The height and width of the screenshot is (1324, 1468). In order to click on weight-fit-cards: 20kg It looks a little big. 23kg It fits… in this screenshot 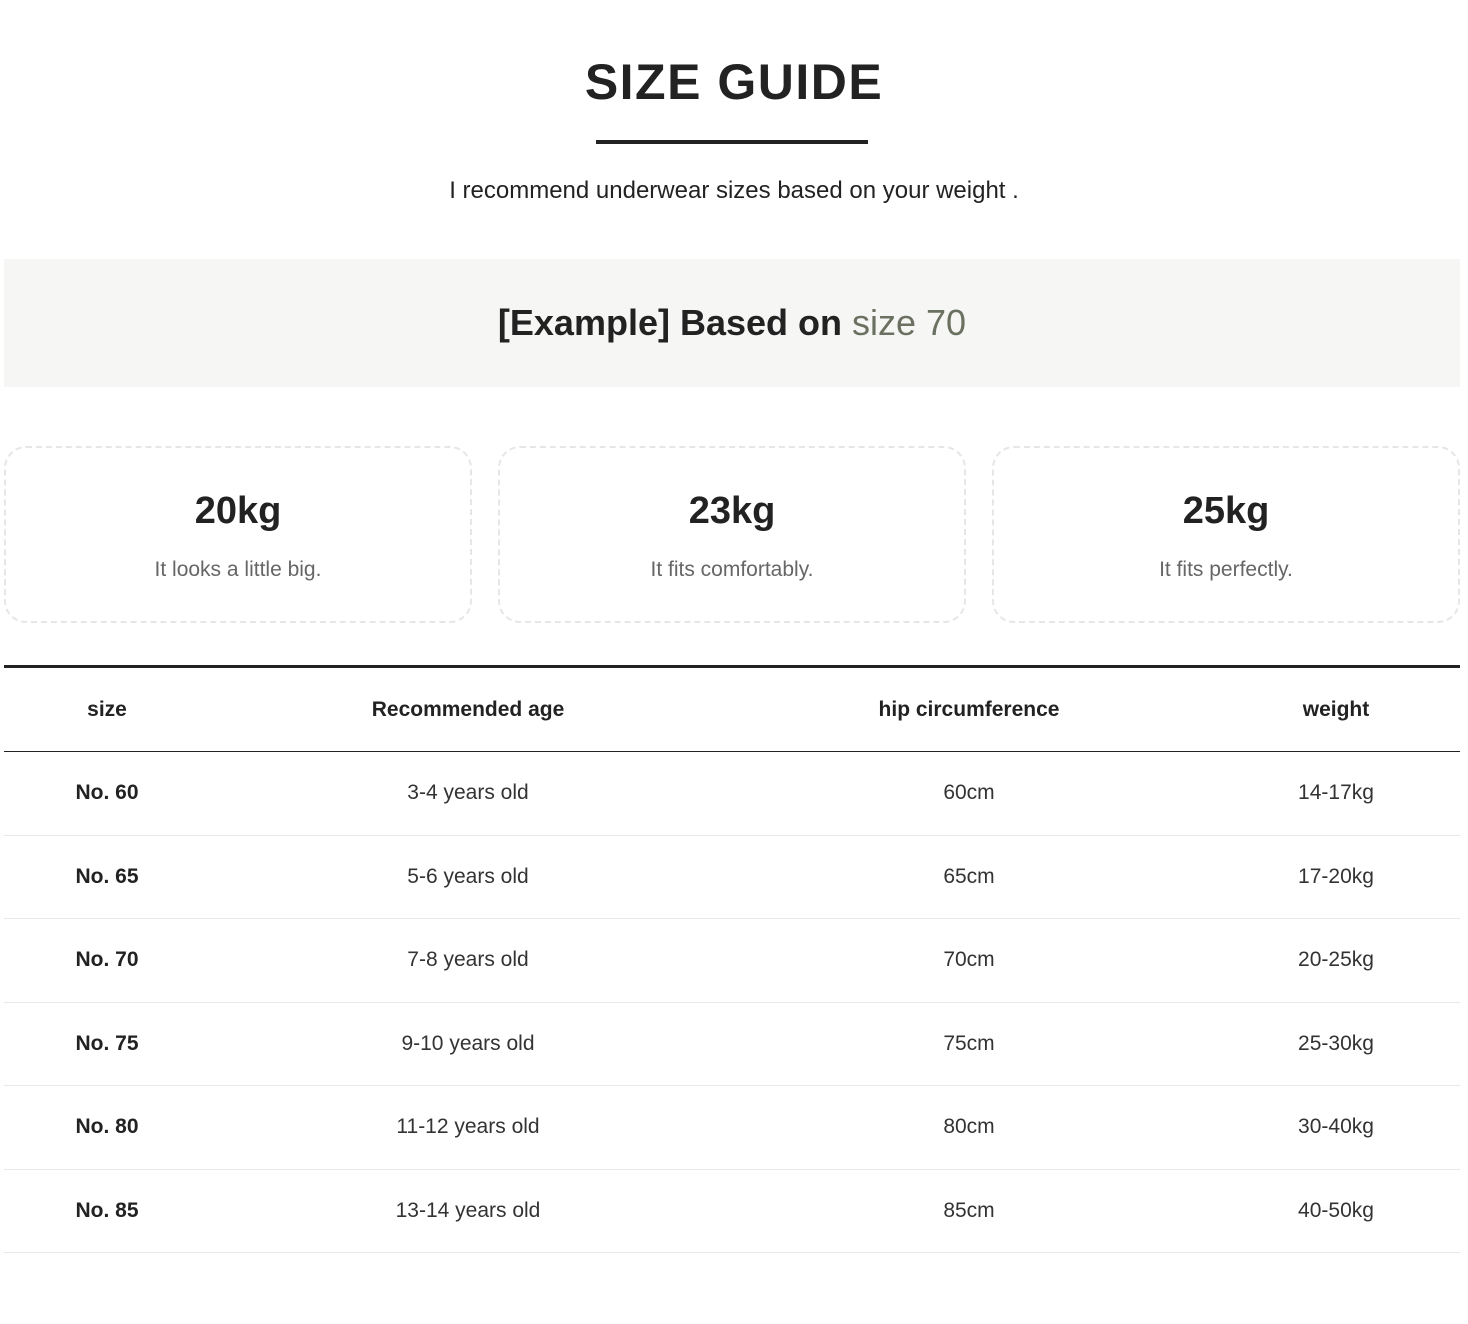, I will do `click(732, 534)`.